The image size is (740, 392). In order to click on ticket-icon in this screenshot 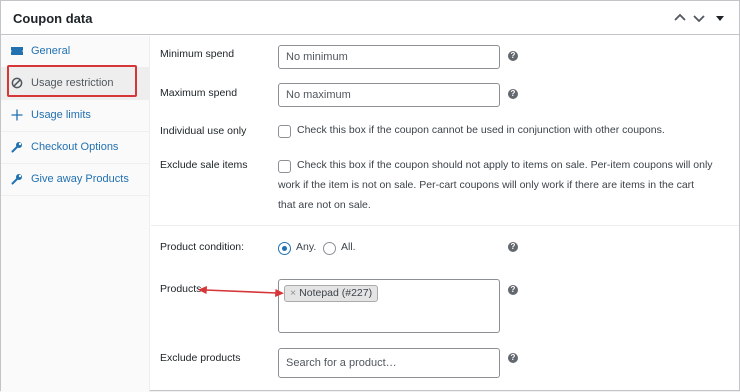, I will do `click(17, 51)`.